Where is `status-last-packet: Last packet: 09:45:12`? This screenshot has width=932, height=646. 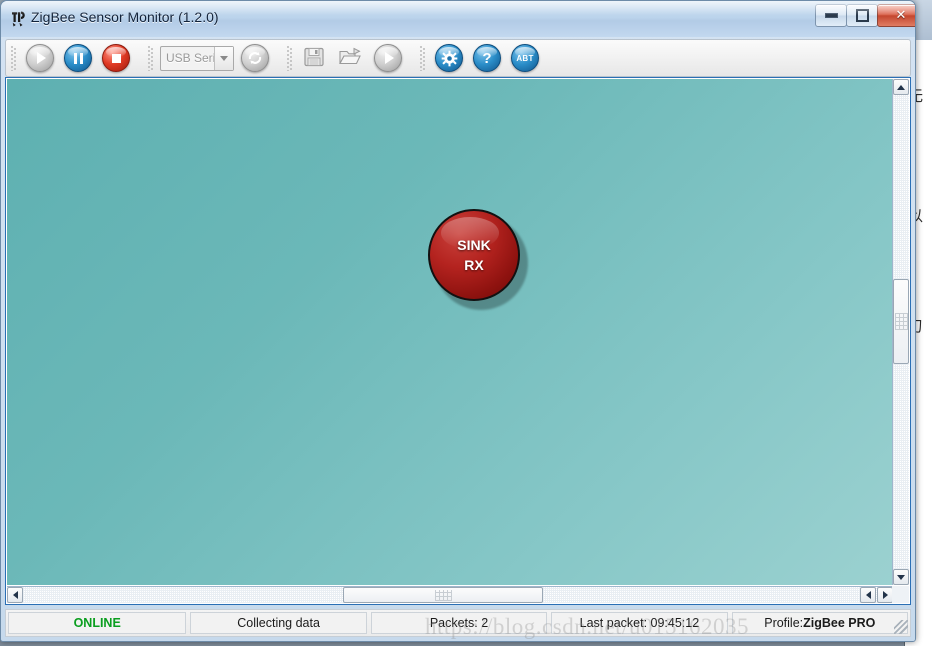 status-last-packet: Last packet: 09:45:12 is located at coordinates (639, 623).